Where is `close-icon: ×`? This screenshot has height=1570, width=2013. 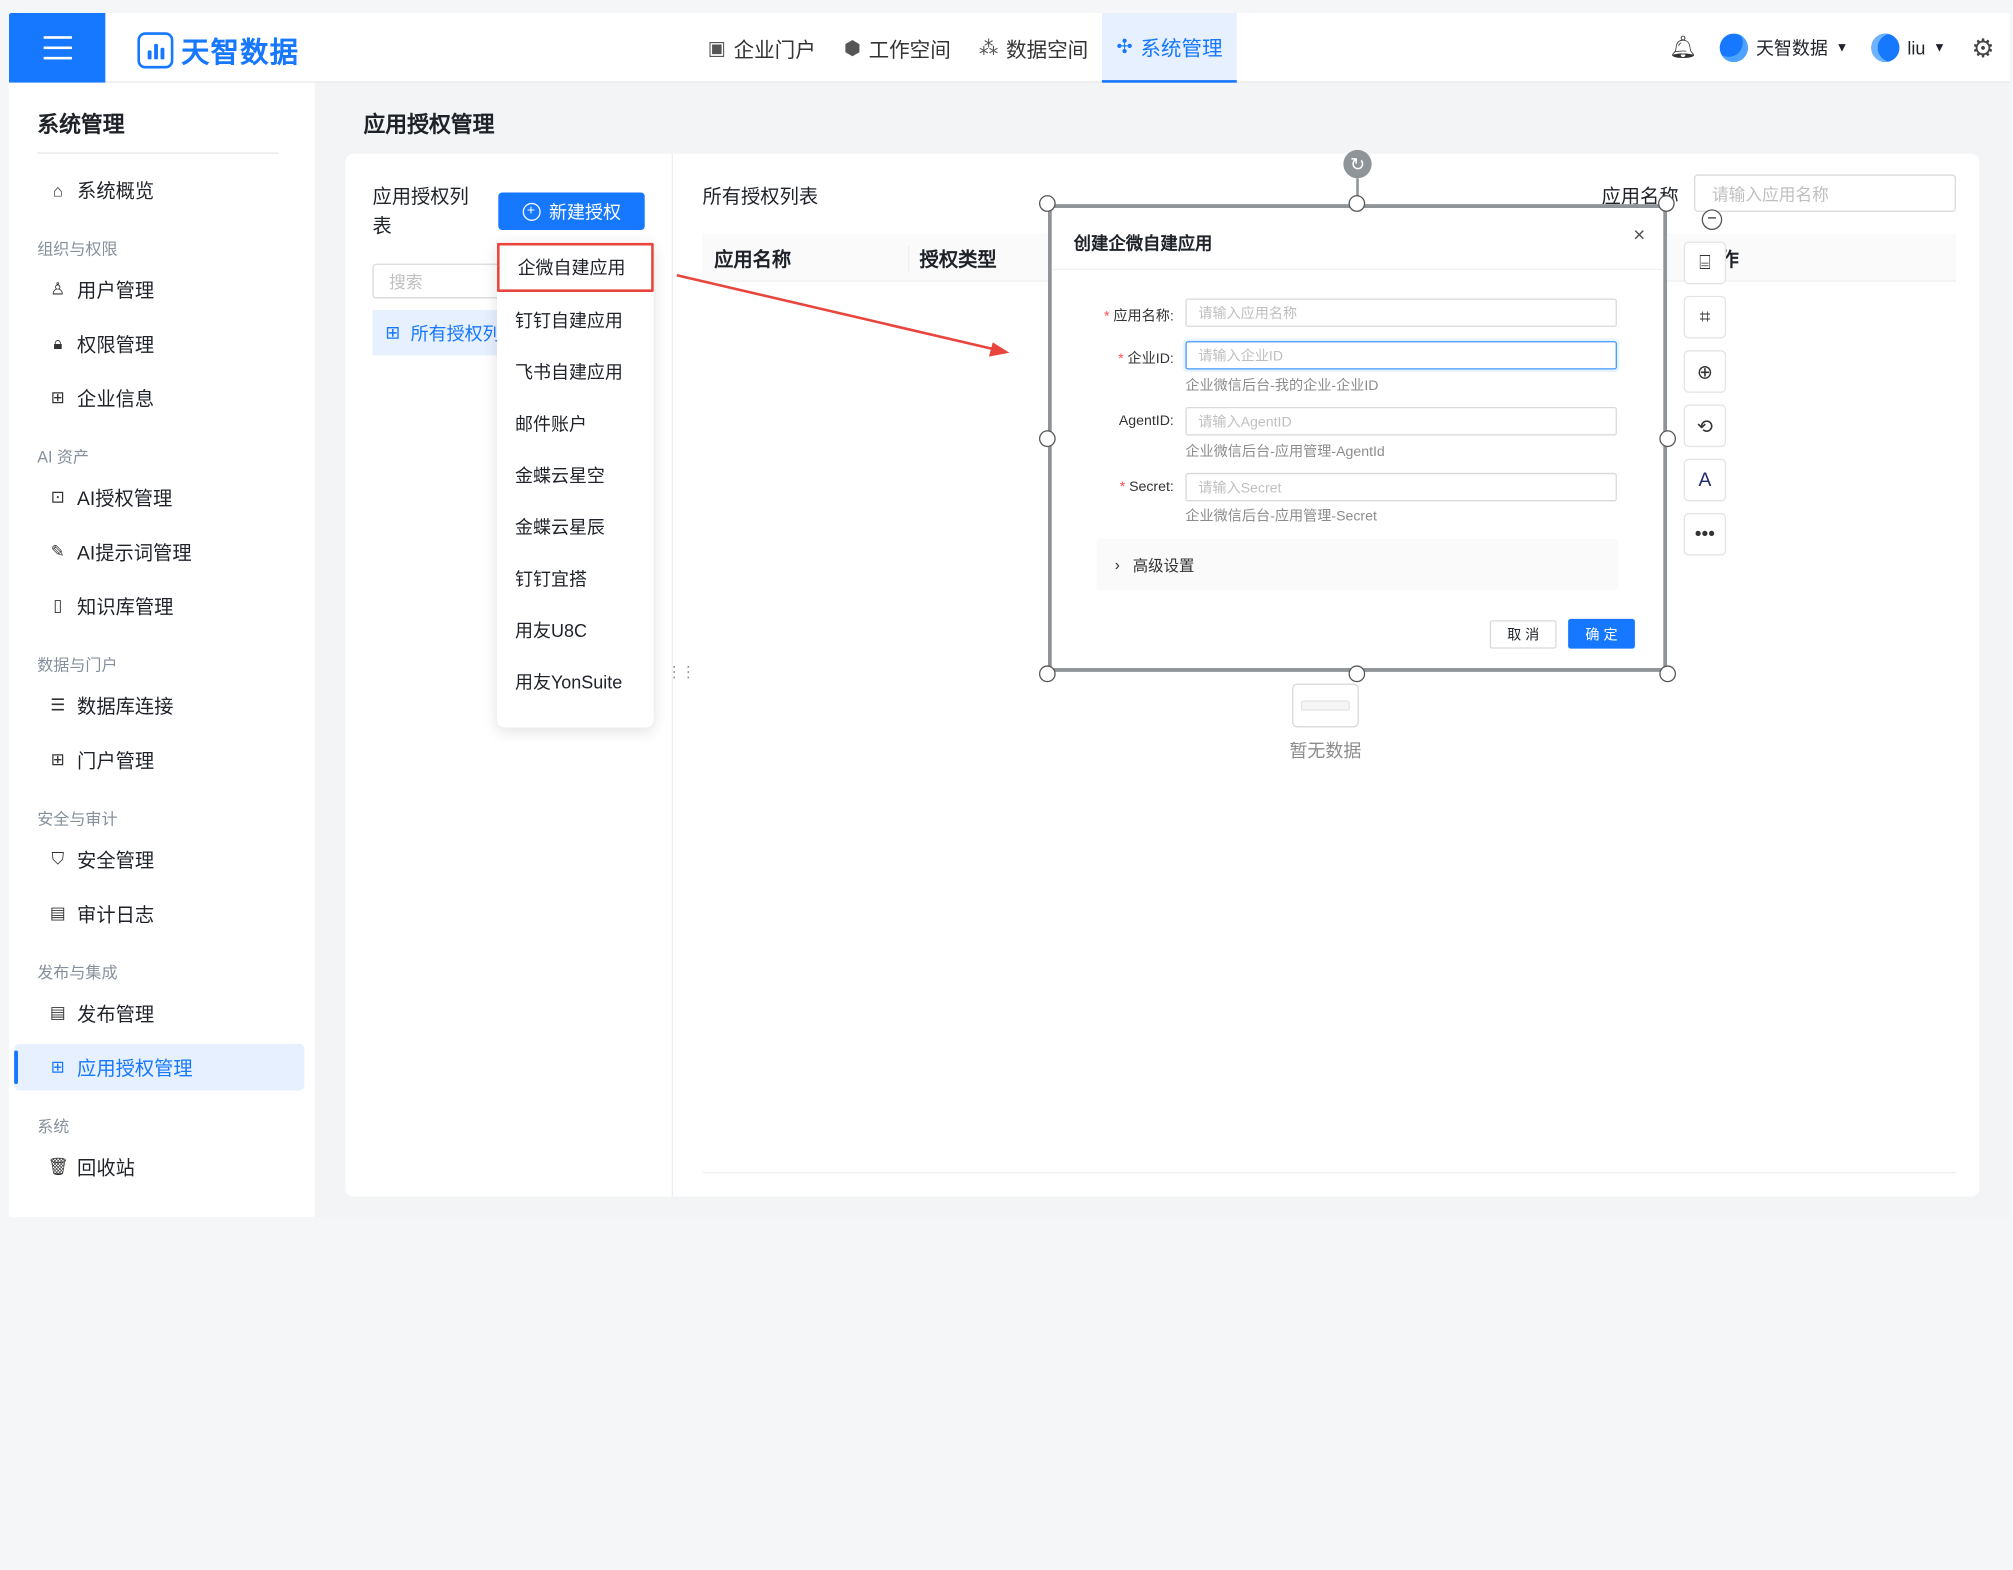
close-icon: × is located at coordinates (1639, 236).